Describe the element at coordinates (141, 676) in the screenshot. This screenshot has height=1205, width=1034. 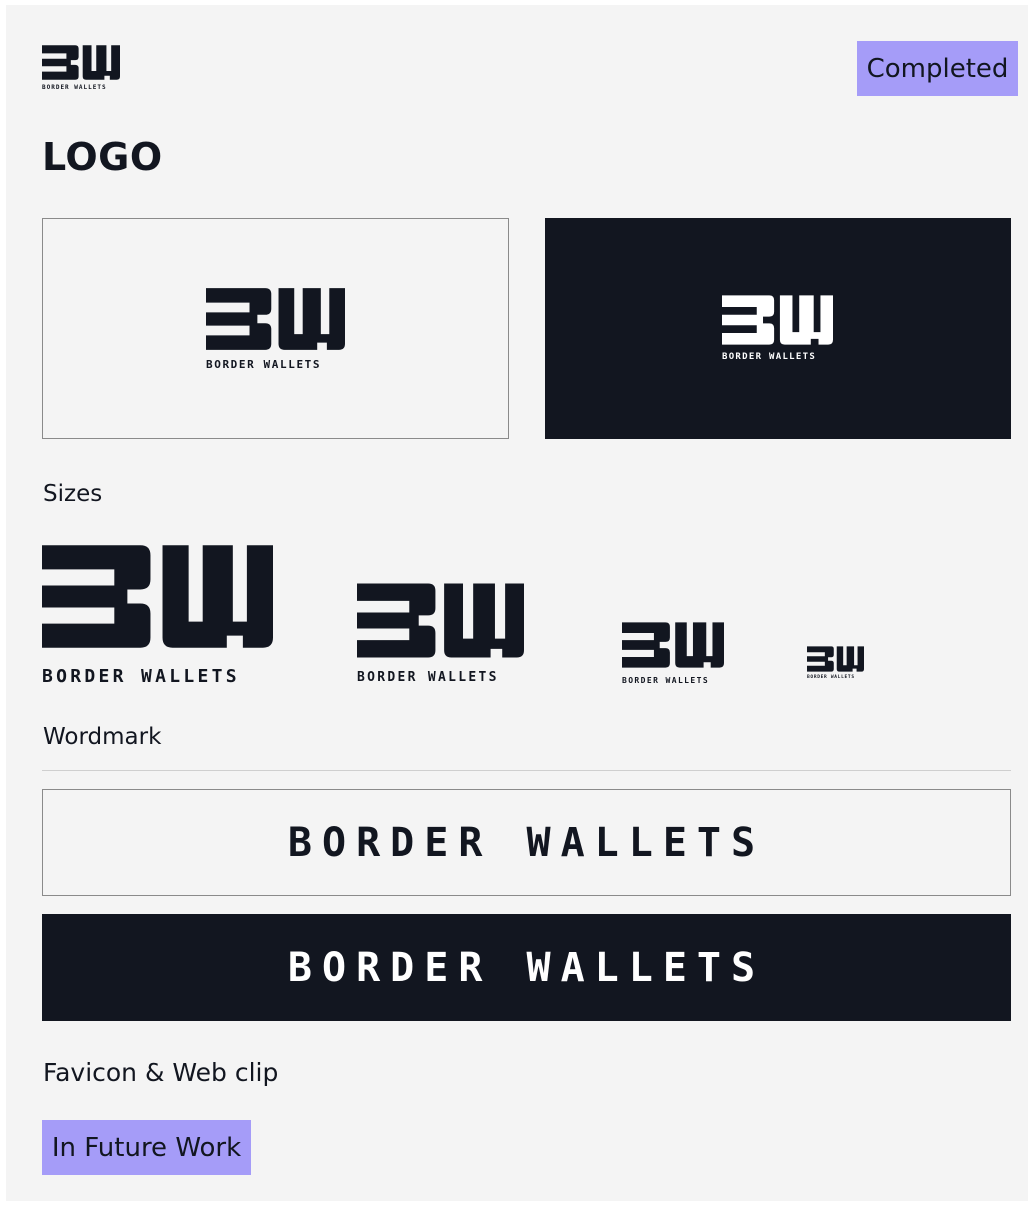
I see `logo-size-xl-wordmark: BORDER WALLETS` at that location.